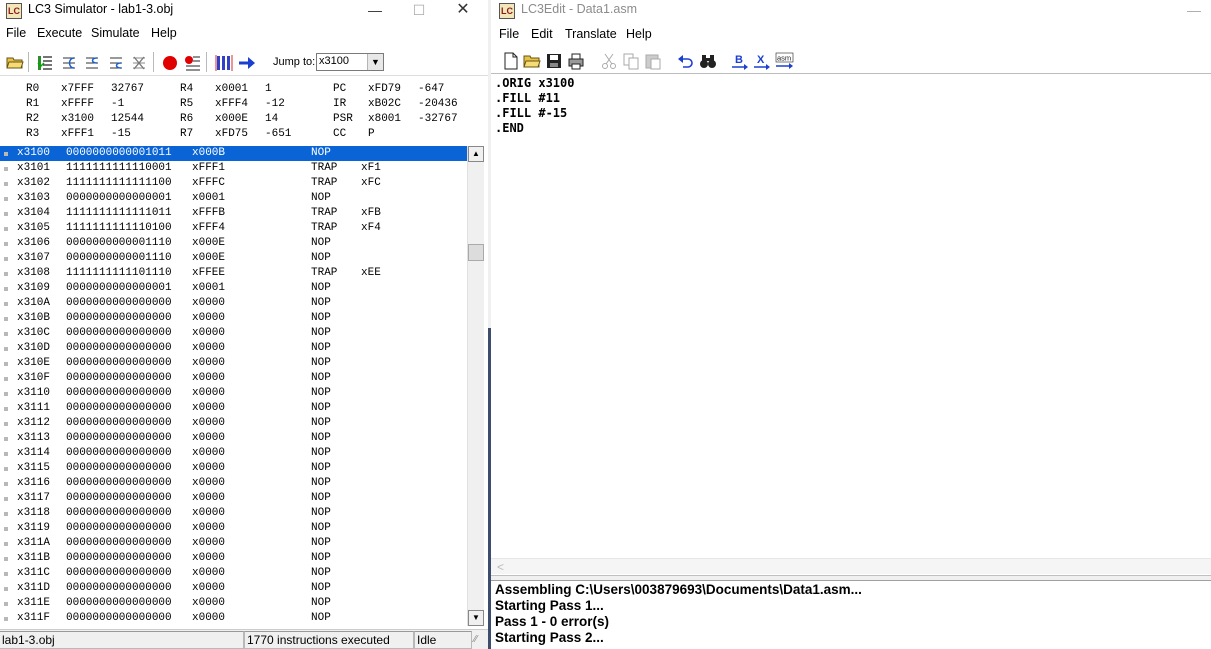  I want to click on assemble-binary-icon: B, so click(740, 61).